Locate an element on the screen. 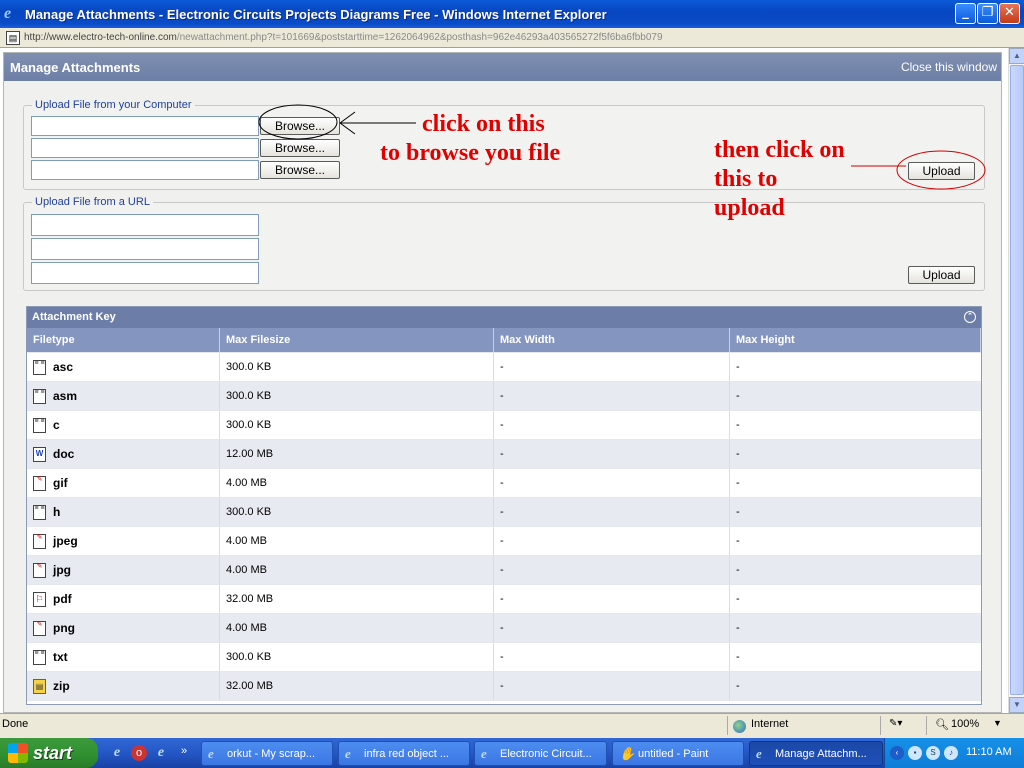  system-tray: ‹ ▪ S ♪ 11:10 AM is located at coordinates (954, 753).